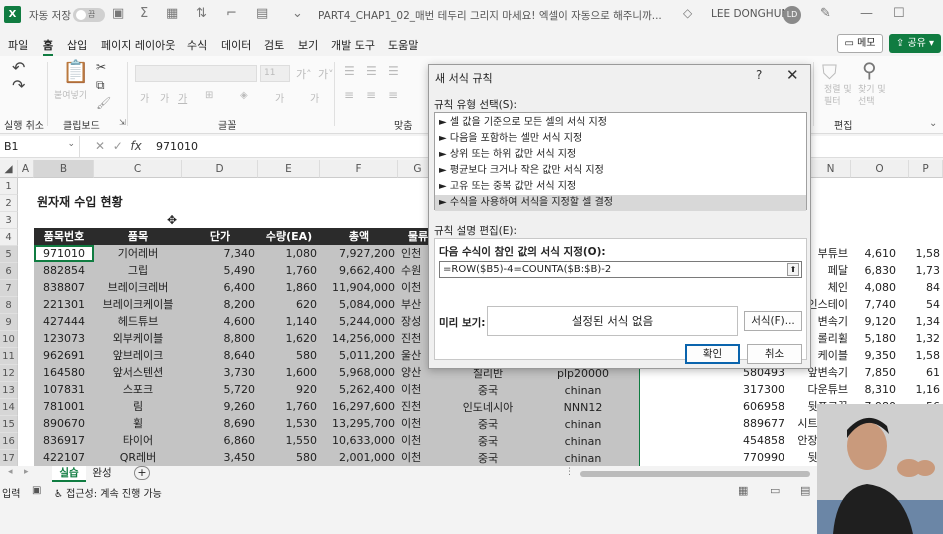 This screenshot has width=943, height=534. What do you see at coordinates (359, 169) in the screenshot?
I see `col-header-f: F` at bounding box center [359, 169].